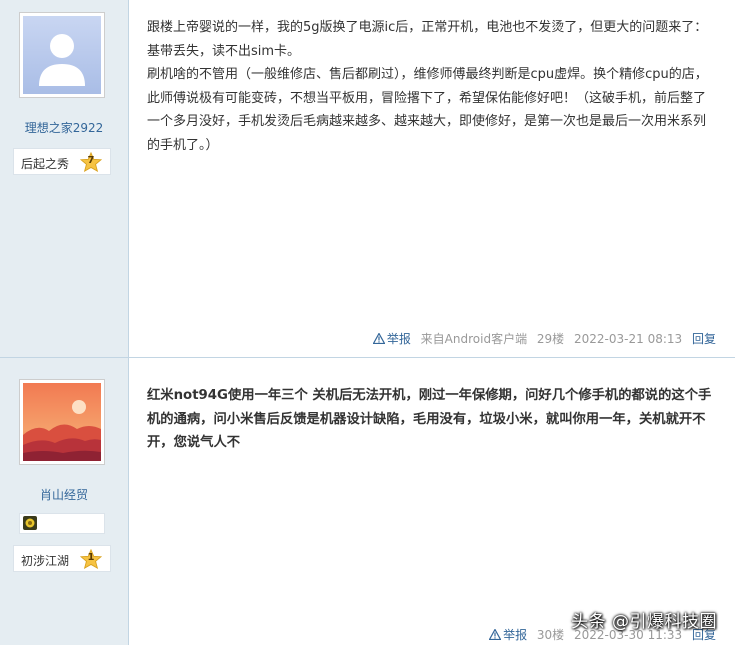 The image size is (735, 645). I want to click on author-name: 肖山经贸, so click(64, 494).